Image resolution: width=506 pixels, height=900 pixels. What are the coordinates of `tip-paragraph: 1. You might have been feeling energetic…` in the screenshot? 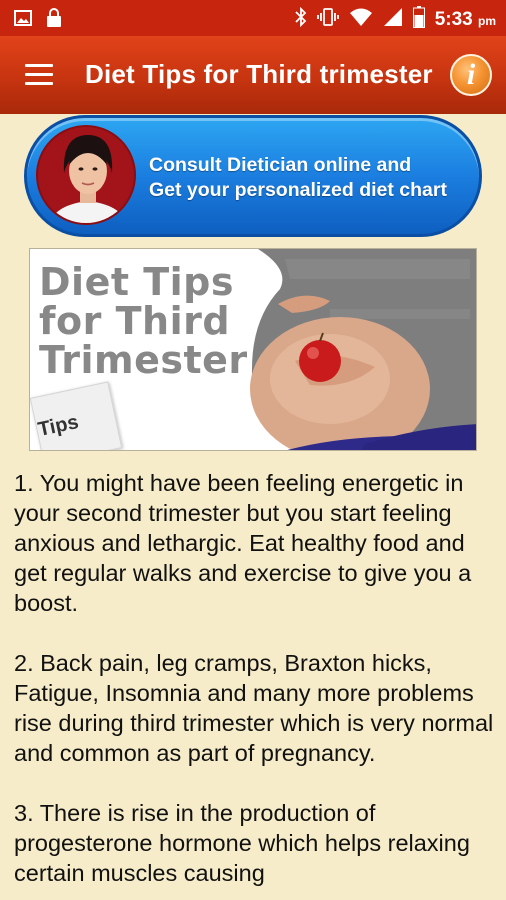 It's located at (243, 543).